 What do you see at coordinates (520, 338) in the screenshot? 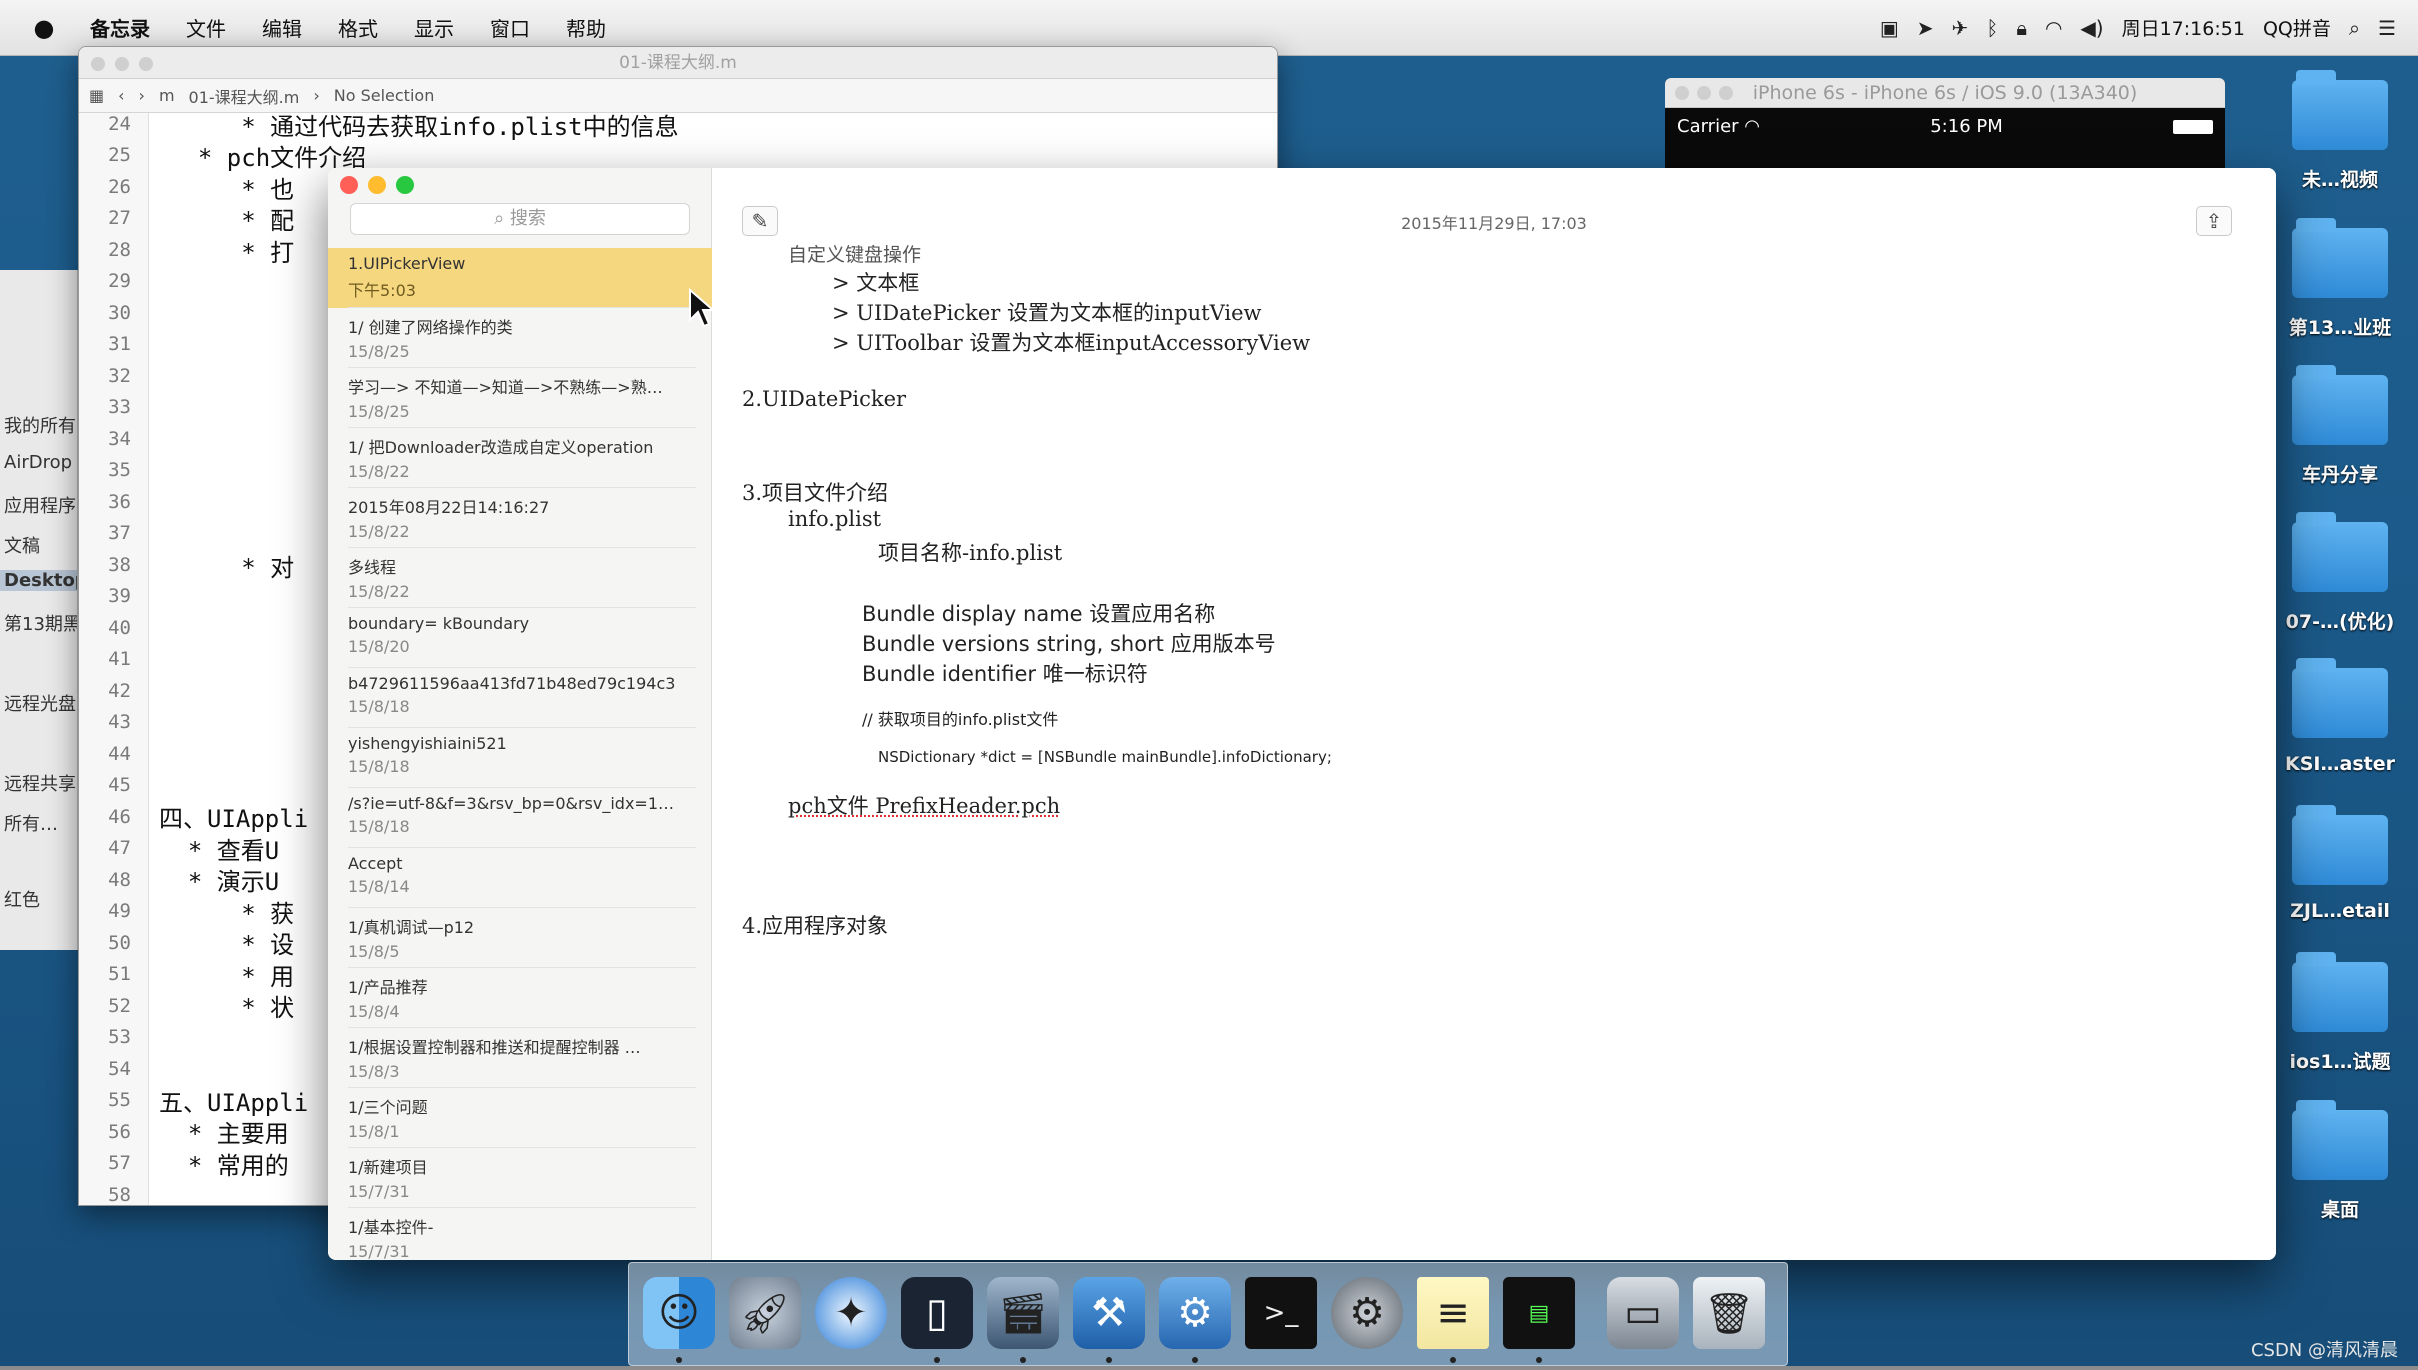
I see `note-list-item: 1/ 创建了网络操作的类 15/8/25` at bounding box center [520, 338].